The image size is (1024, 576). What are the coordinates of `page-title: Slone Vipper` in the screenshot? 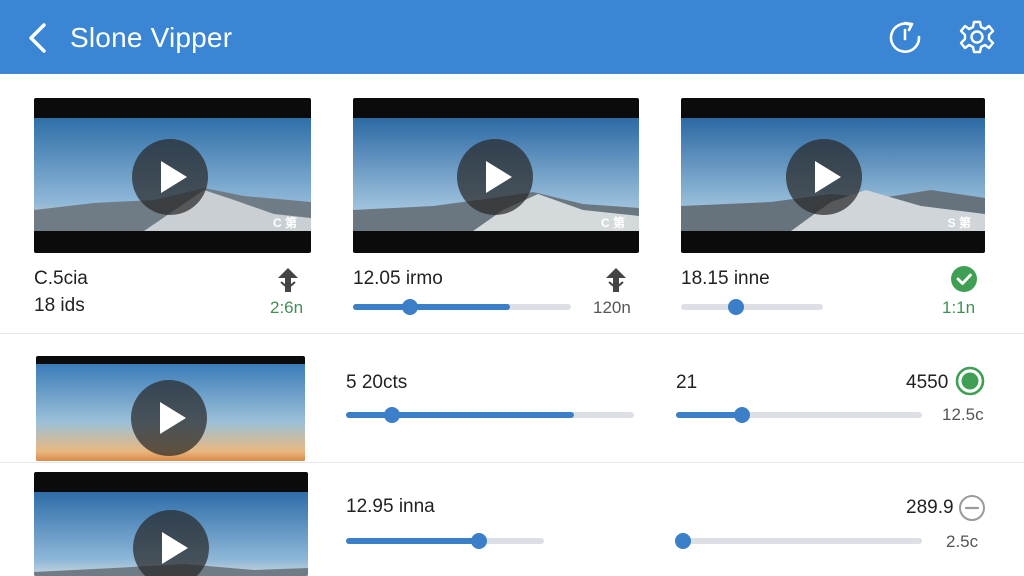 It's located at (151, 37).